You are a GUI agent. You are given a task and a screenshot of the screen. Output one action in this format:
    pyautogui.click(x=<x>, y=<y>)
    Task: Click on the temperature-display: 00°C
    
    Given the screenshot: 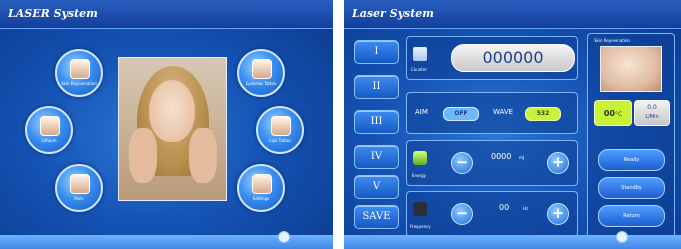 What is the action you would take?
    pyautogui.click(x=613, y=113)
    